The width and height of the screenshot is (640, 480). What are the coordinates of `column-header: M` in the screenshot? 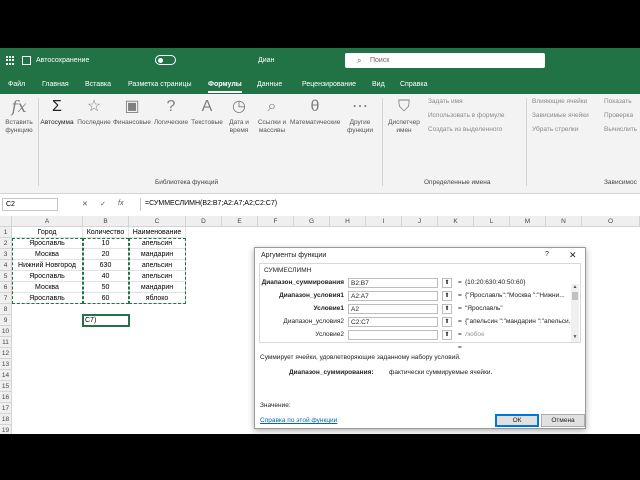 It's located at (528, 221).